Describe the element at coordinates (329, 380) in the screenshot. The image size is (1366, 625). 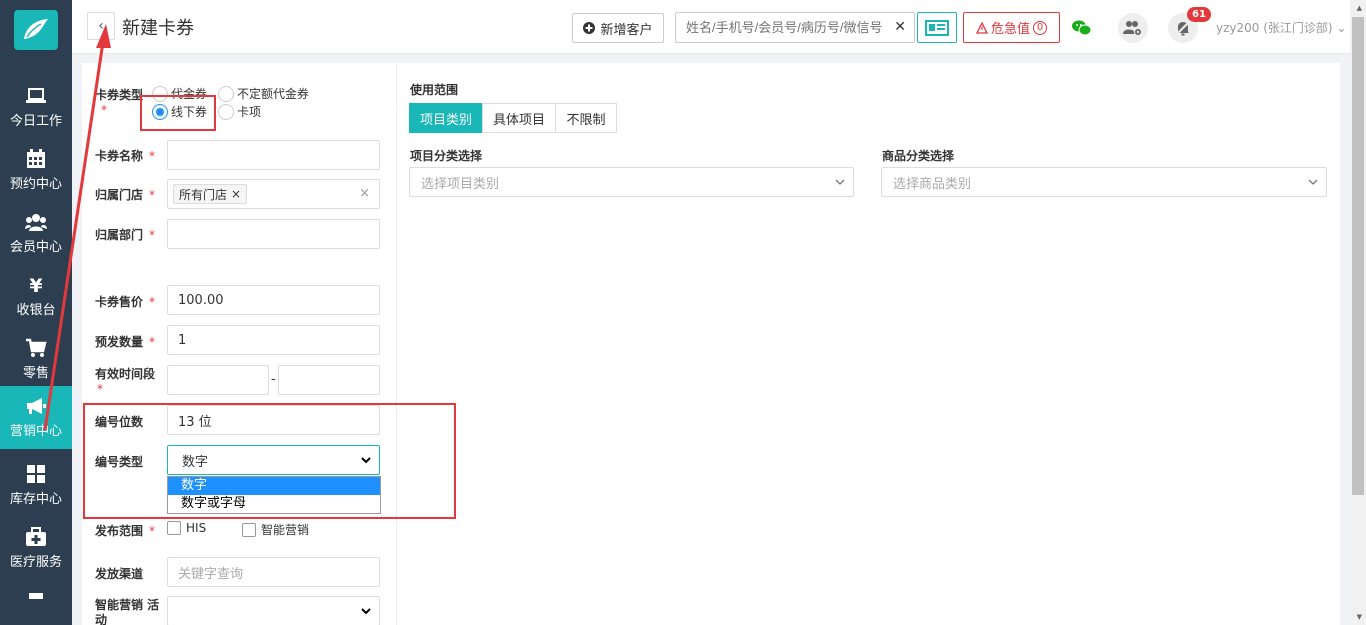
I see `period-end-input` at that location.